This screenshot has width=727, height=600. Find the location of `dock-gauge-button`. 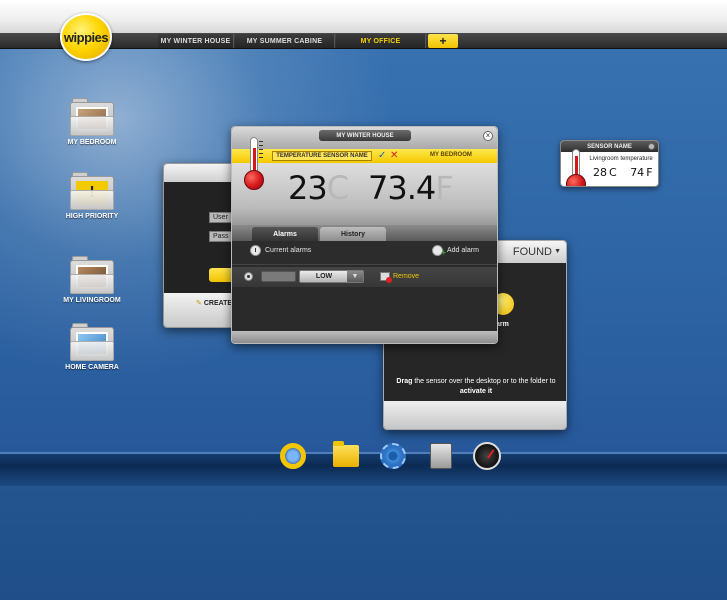

dock-gauge-button is located at coordinates (487, 456).